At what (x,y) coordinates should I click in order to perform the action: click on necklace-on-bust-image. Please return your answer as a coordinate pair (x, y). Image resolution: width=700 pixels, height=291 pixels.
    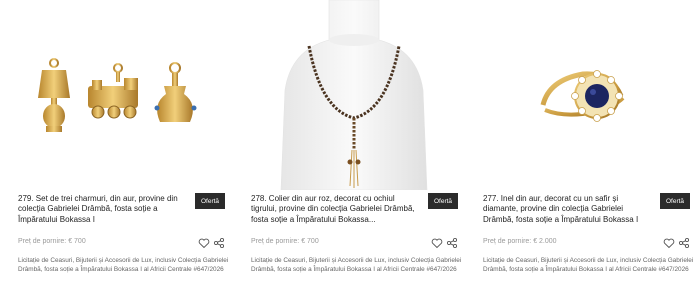
    Looking at the image, I should click on (354, 95).